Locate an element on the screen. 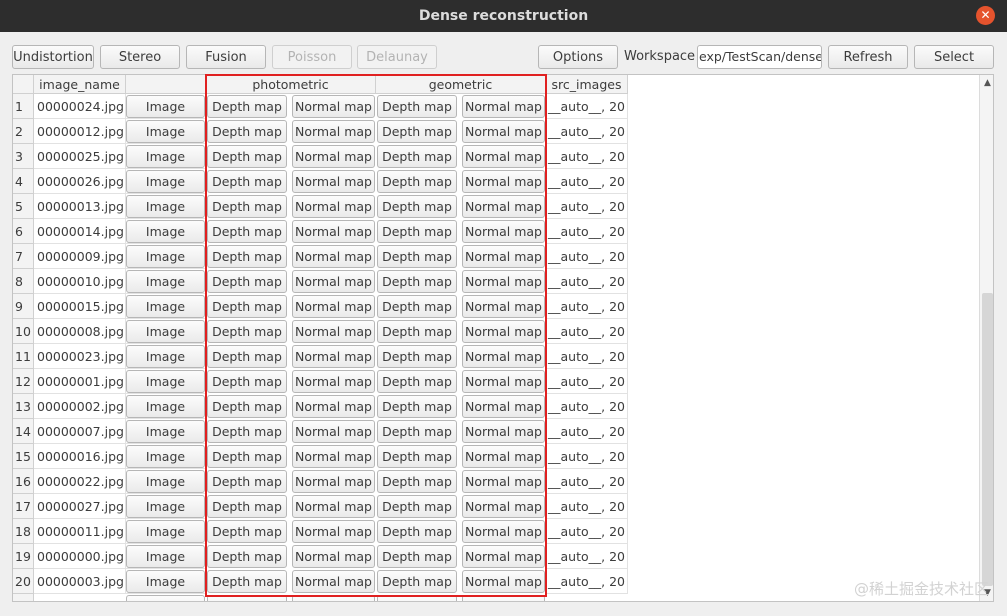  stereo-button: Stereo is located at coordinates (140, 57).